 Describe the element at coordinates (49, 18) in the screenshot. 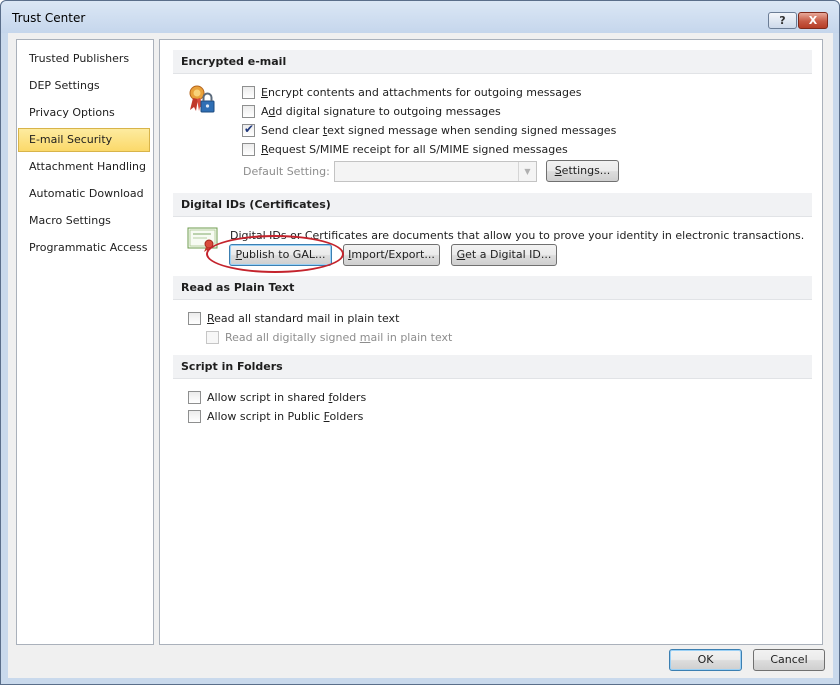

I see `window-title: Trust Center` at that location.